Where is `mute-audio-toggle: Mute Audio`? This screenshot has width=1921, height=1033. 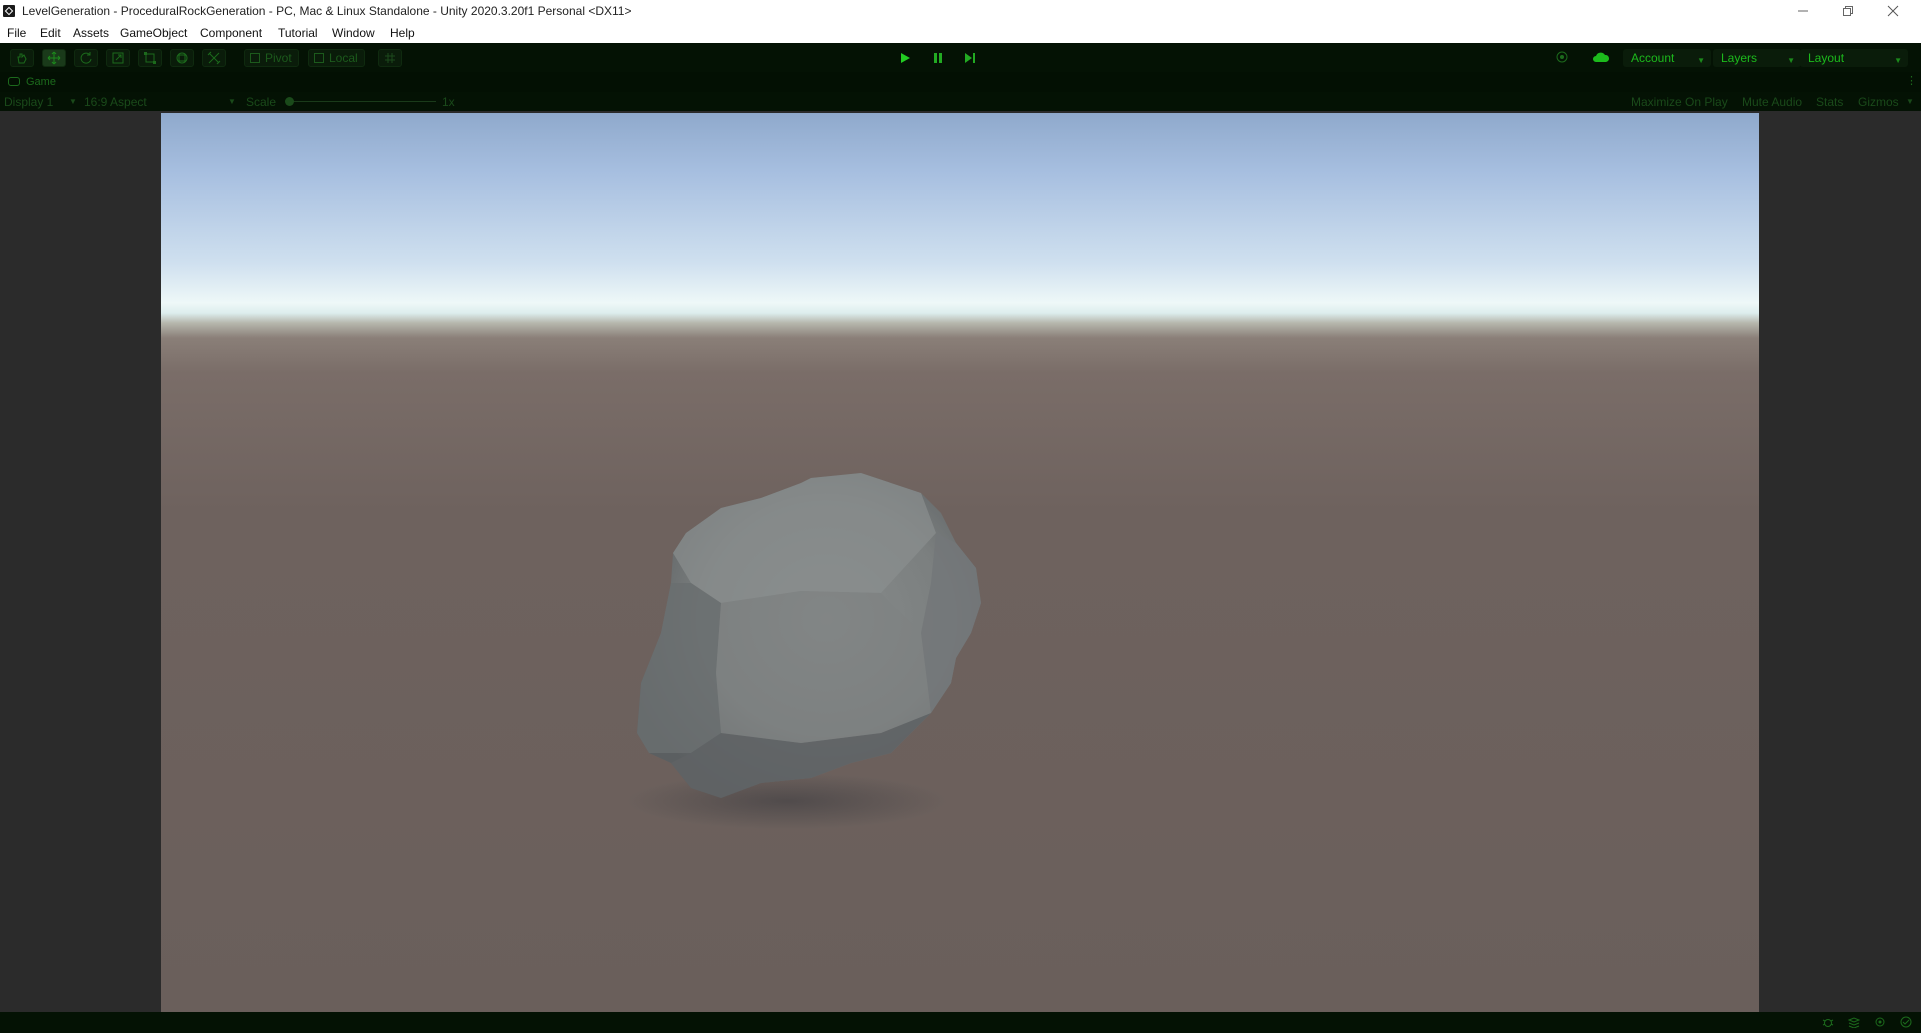
mute-audio-toggle: Mute Audio is located at coordinates (1772, 102).